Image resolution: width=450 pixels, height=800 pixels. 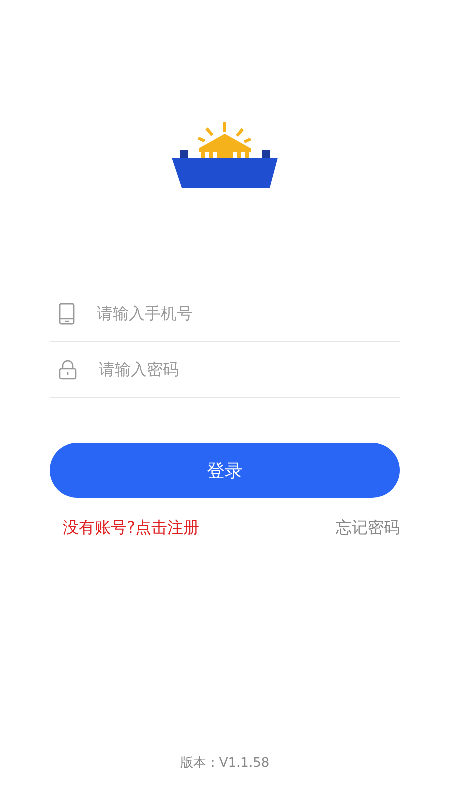 What do you see at coordinates (68, 370) in the screenshot?
I see `lock-icon` at bounding box center [68, 370].